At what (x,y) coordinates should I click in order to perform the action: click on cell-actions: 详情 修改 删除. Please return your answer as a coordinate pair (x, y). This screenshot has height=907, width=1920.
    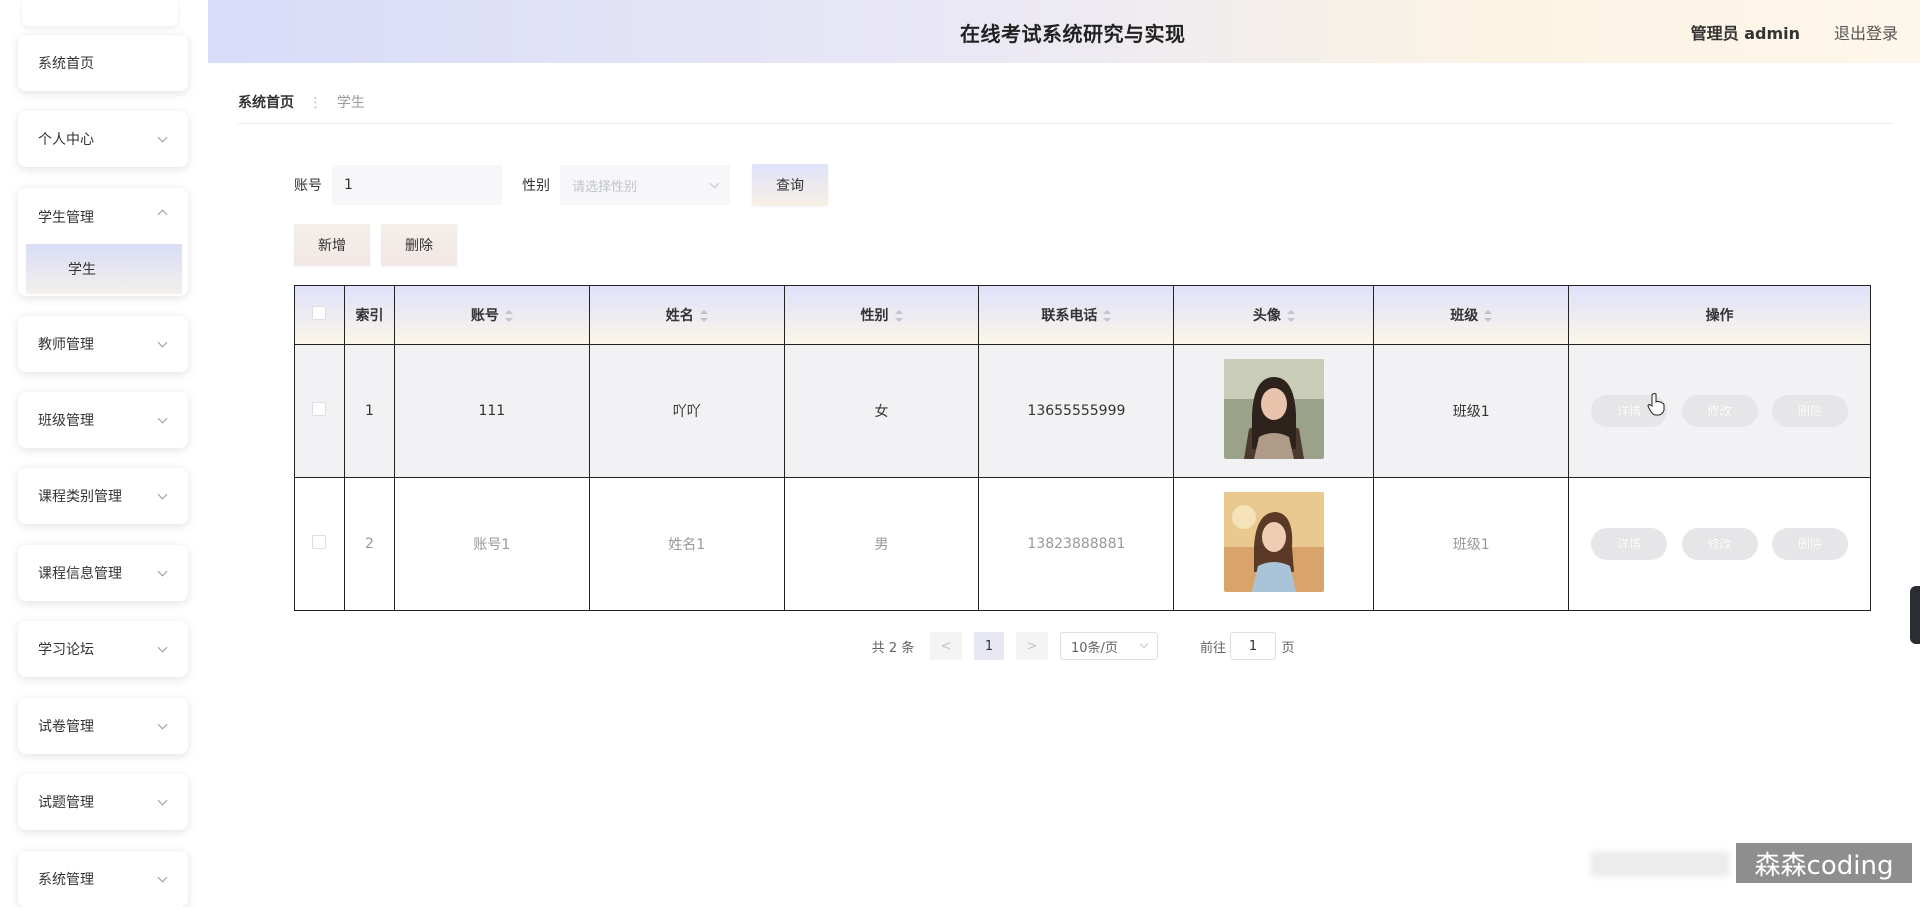
    Looking at the image, I should click on (1720, 544).